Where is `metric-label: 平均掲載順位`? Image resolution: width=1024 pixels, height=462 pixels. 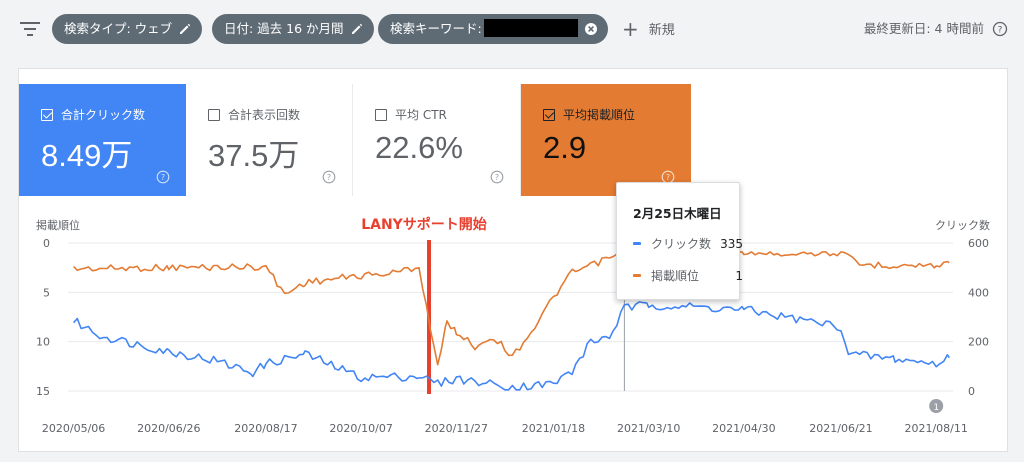
metric-label: 平均掲載順位 is located at coordinates (599, 115).